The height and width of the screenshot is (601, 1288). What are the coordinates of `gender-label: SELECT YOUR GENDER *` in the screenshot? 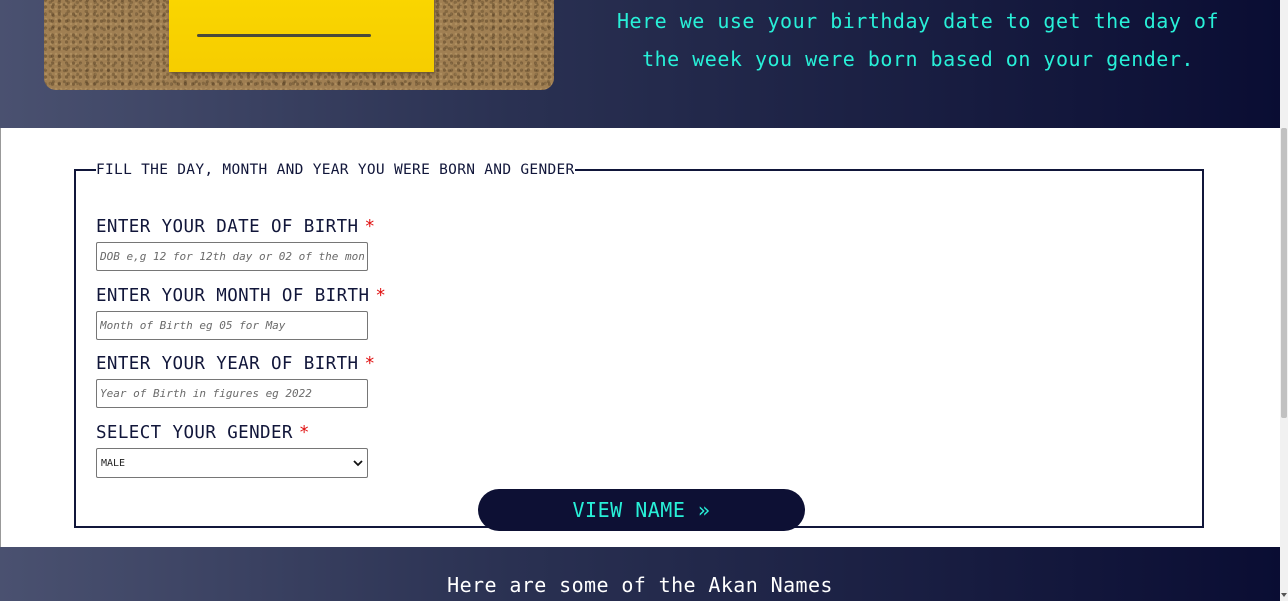 It's located at (232, 433).